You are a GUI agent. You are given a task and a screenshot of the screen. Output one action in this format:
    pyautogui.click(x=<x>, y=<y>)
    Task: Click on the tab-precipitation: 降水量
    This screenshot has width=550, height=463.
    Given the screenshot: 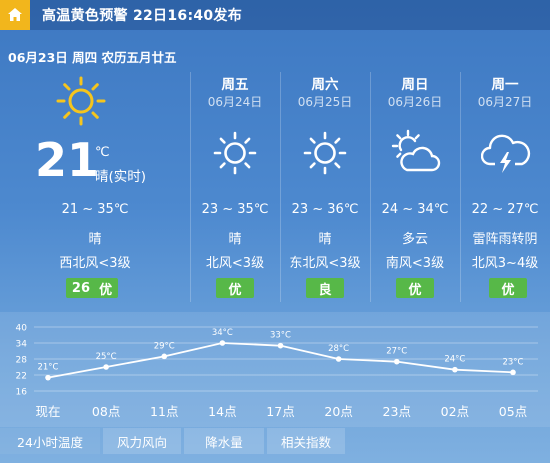 What is the action you would take?
    pyautogui.click(x=224, y=441)
    